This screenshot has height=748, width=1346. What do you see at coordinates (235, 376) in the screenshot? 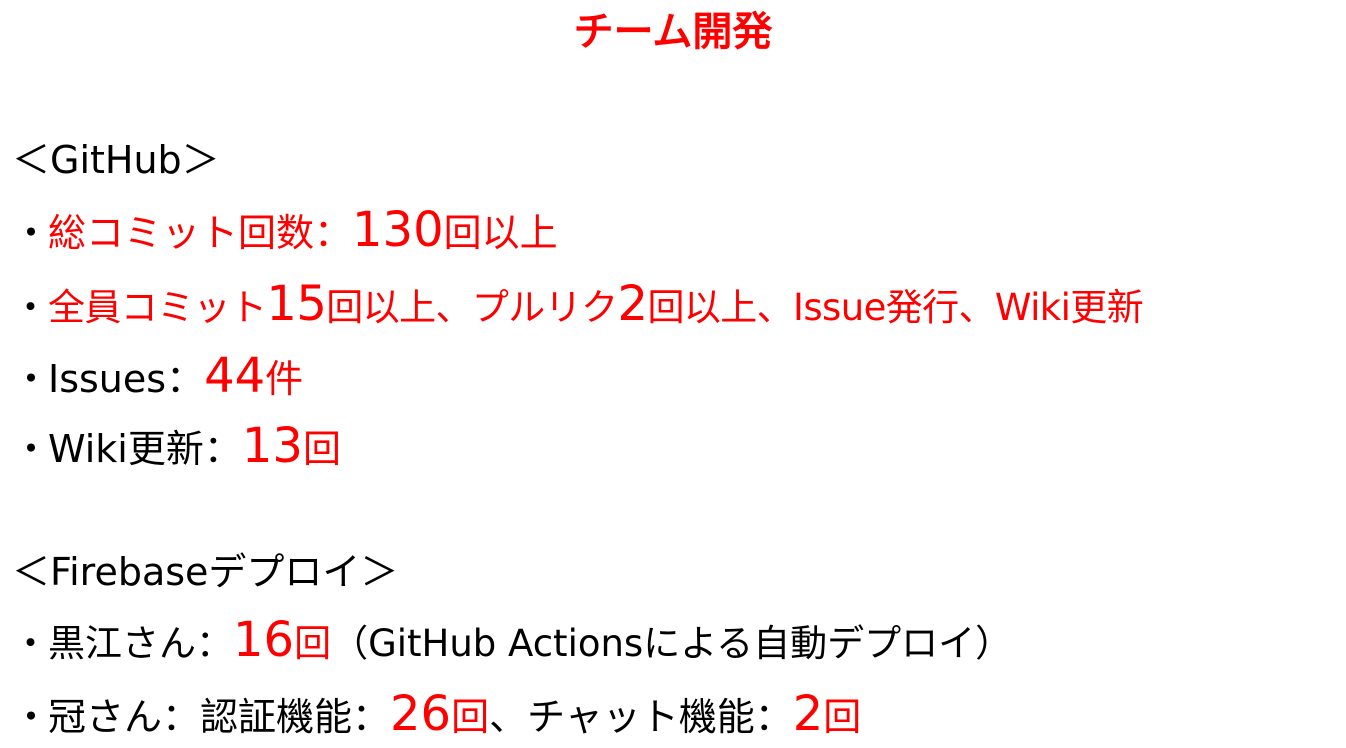
I see `issues-value: 44` at bounding box center [235, 376].